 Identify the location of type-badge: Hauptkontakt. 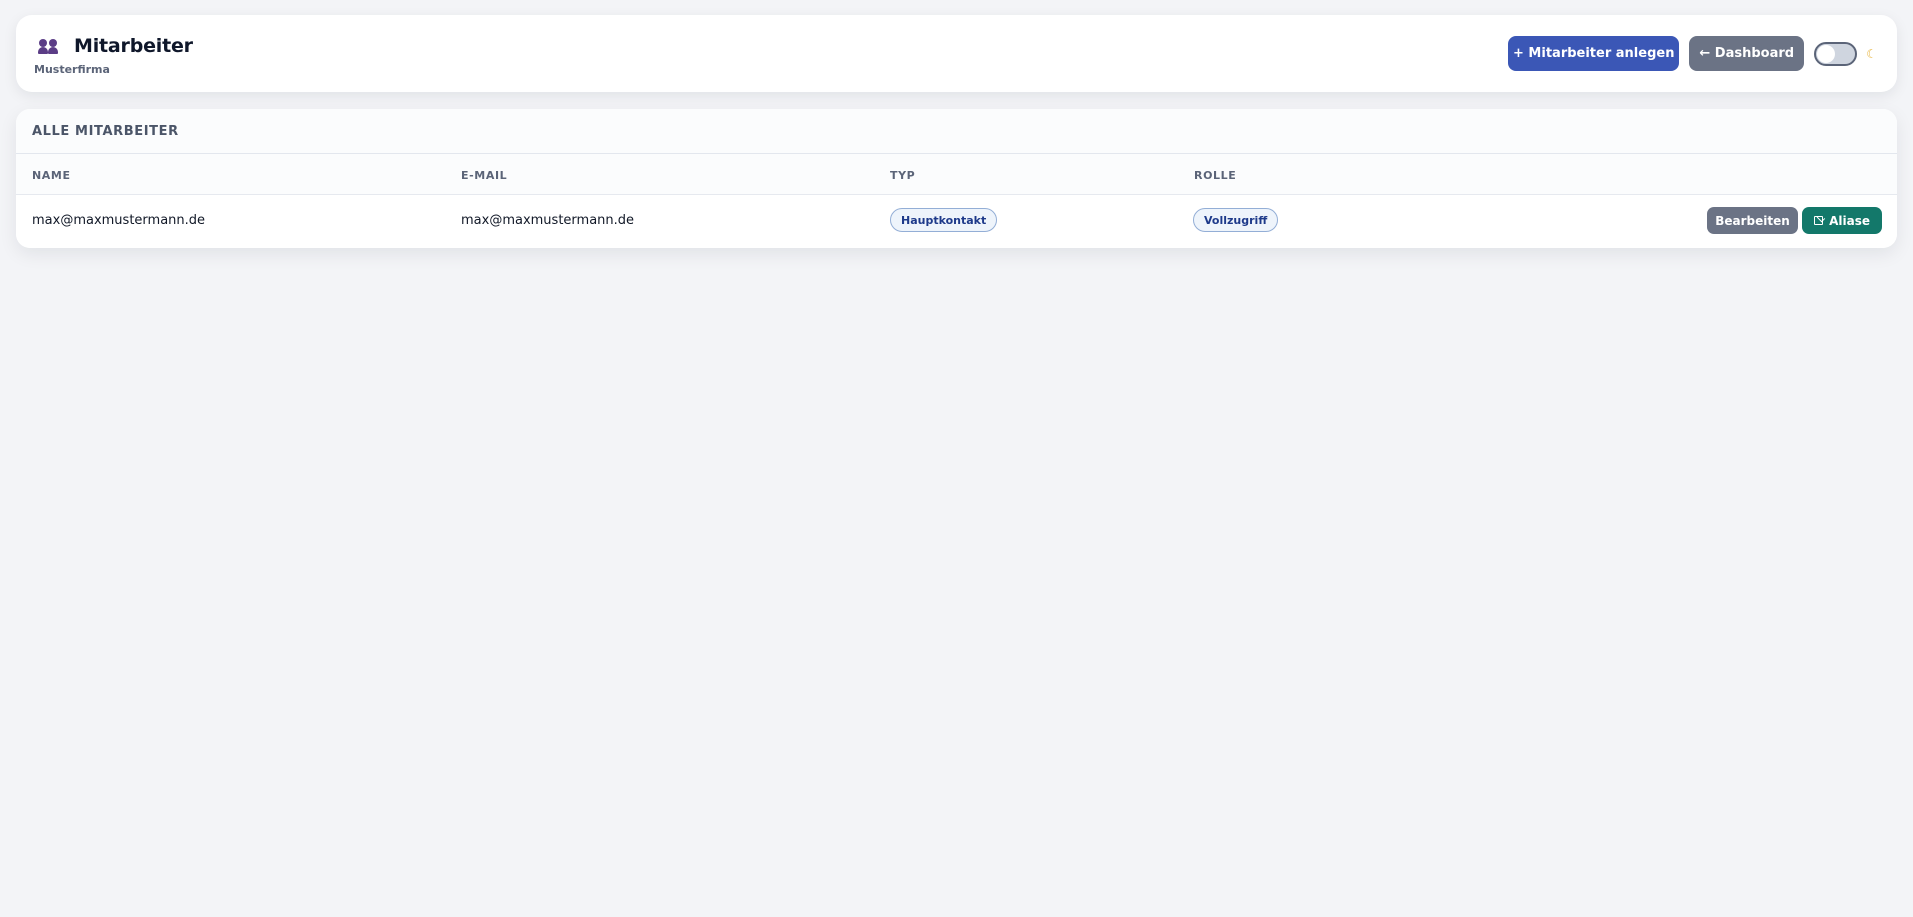
(944, 220).